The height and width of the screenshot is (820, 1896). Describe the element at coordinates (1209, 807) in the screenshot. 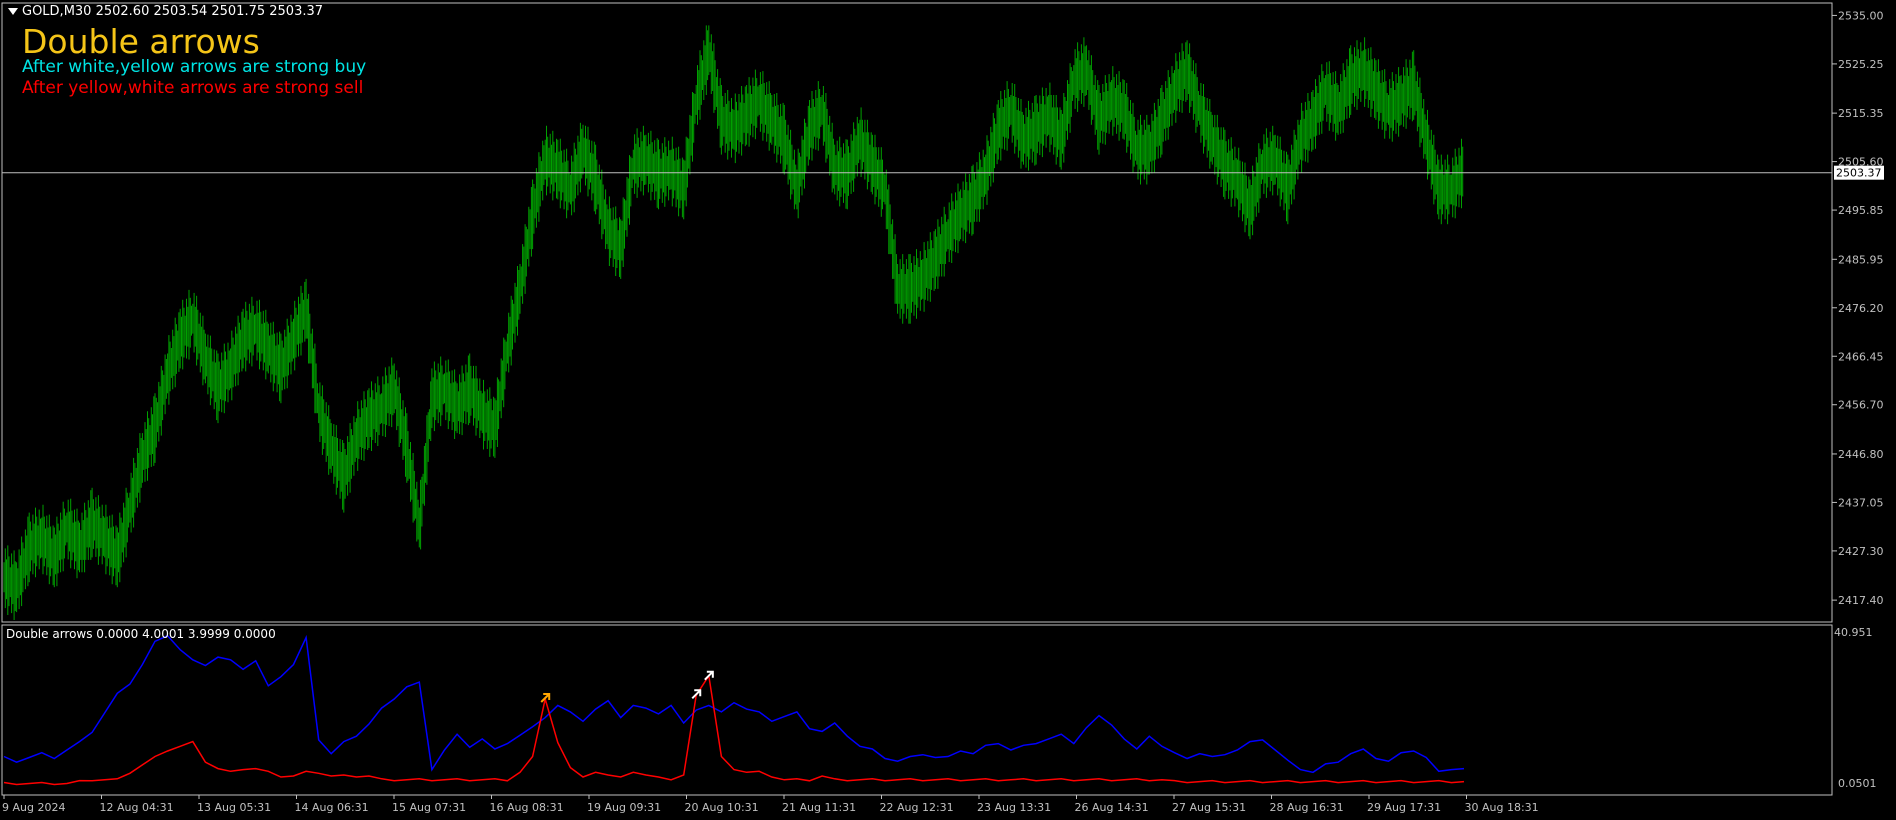

I see `x-tick-label: 27 Aug 15:31` at that location.